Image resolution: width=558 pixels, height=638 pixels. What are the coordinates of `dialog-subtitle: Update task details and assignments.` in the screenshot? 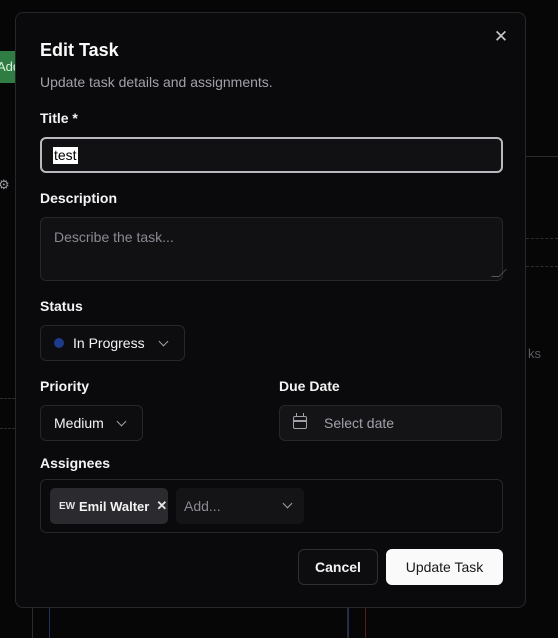 It's located at (156, 82).